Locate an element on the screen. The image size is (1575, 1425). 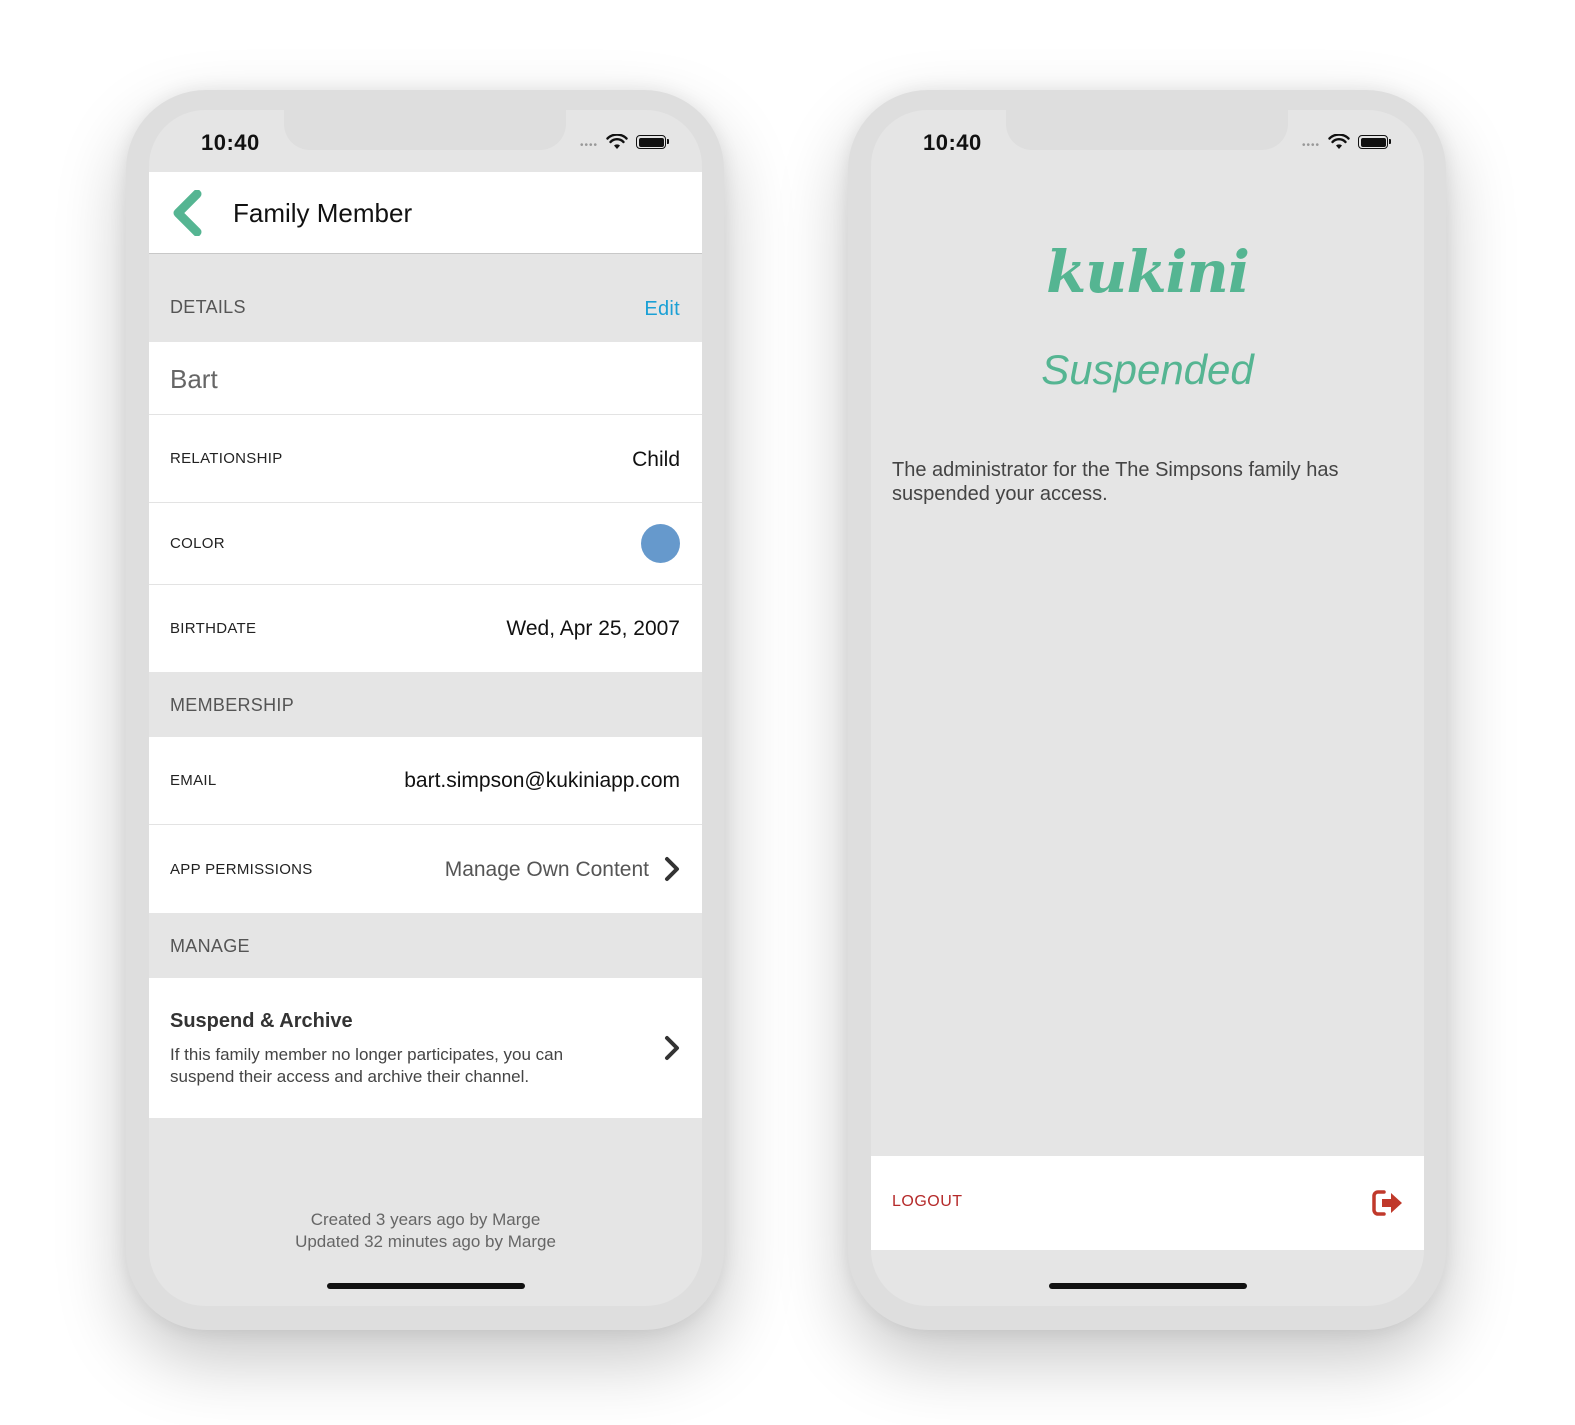
permissions-label: APP PERMISSIONS is located at coordinates (241, 869).